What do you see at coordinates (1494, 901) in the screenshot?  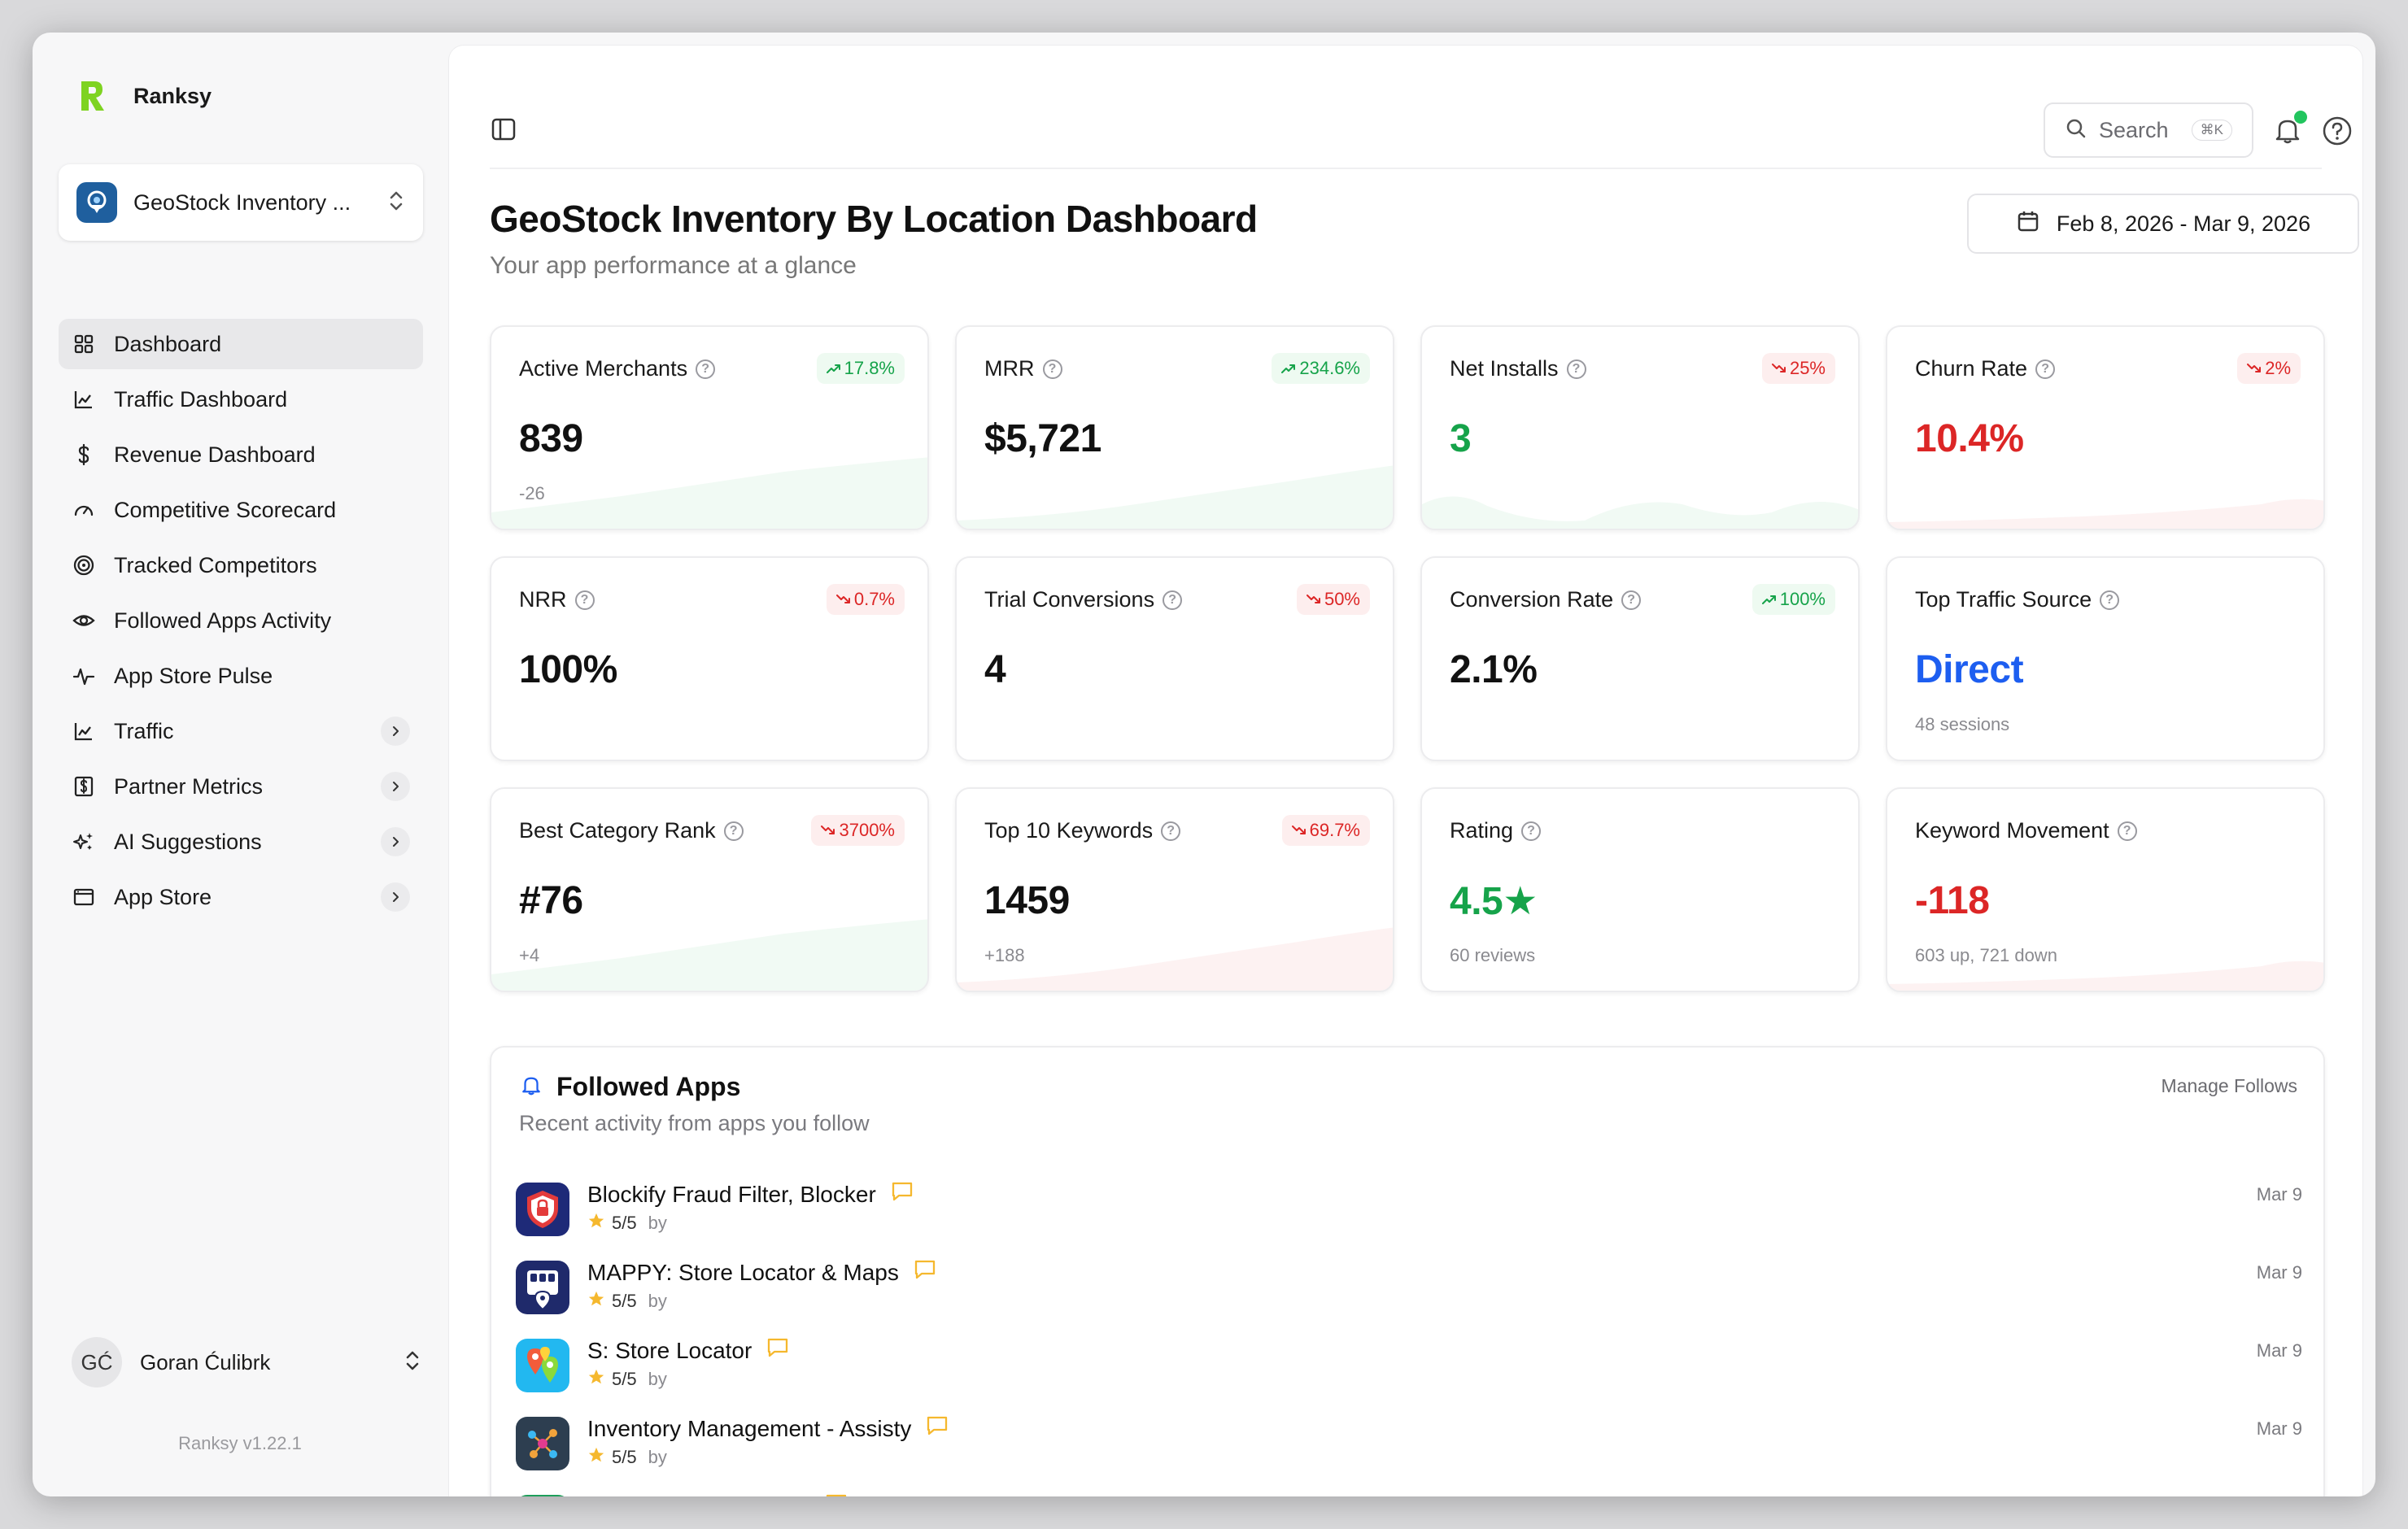 I see `metric-value: 4.5★` at bounding box center [1494, 901].